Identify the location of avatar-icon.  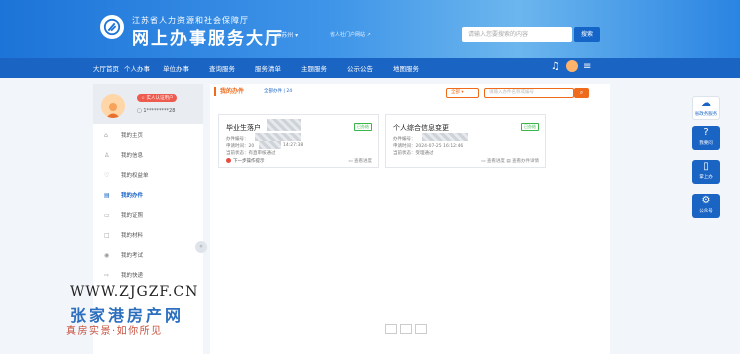
(113, 110).